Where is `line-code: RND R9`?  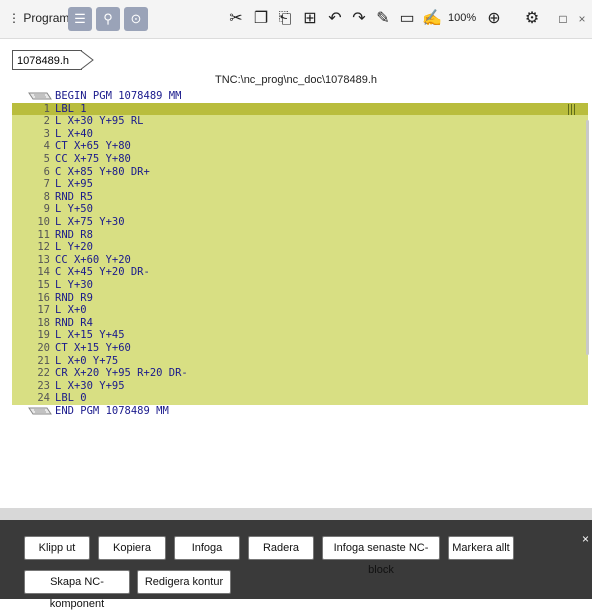 line-code: RND R9 is located at coordinates (74, 297).